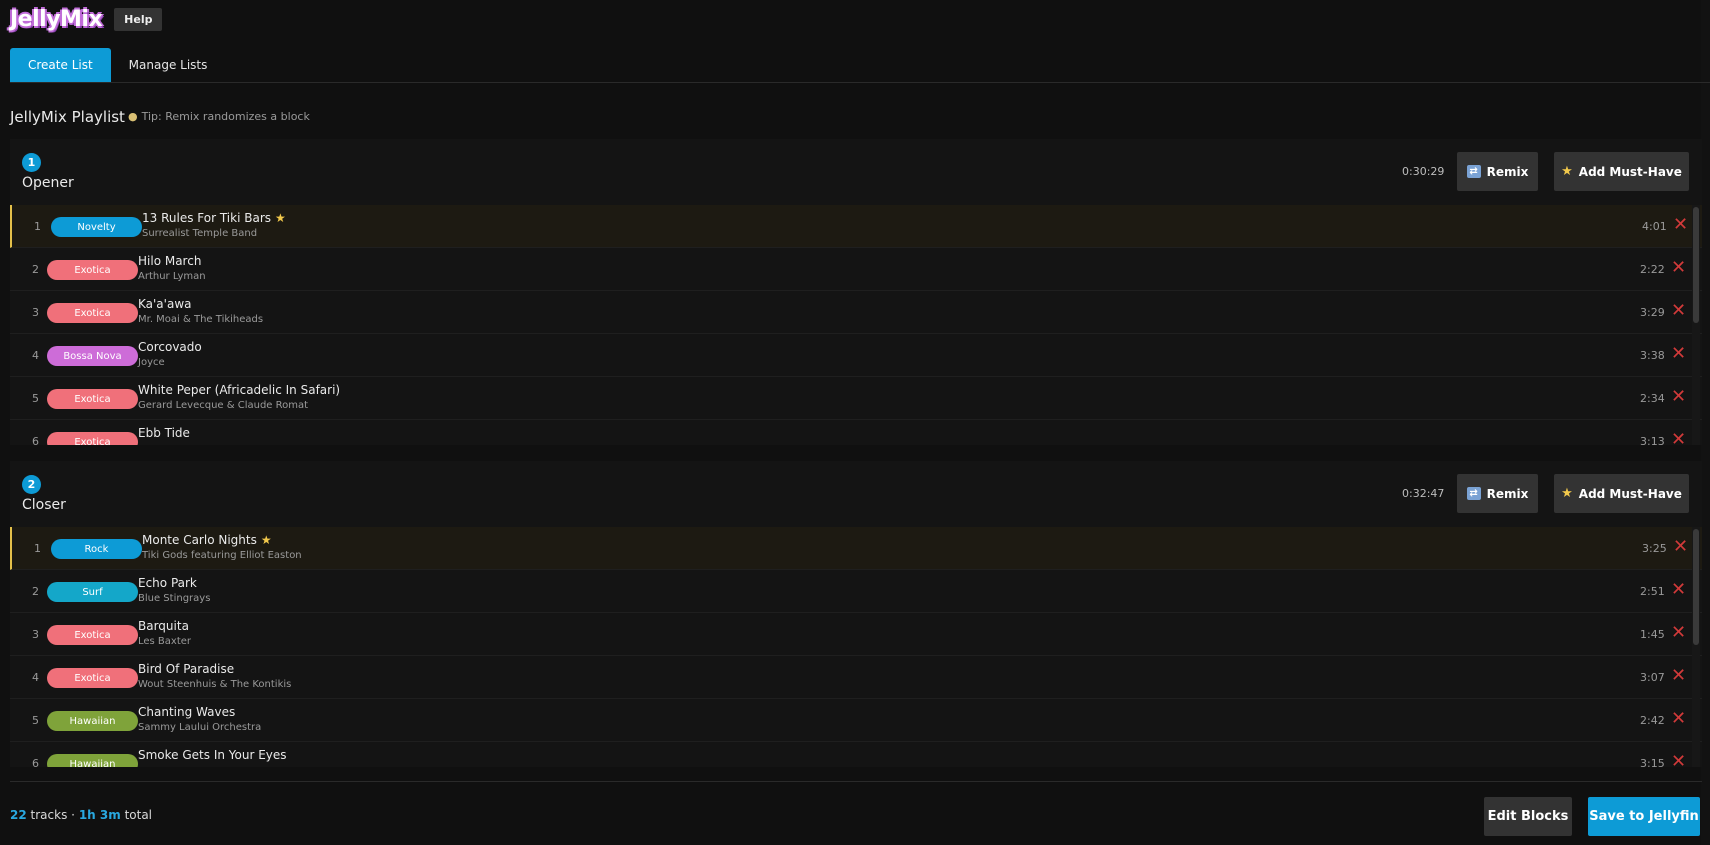  I want to click on track-title: Smoke Gets In Your Eyes, so click(212, 755).